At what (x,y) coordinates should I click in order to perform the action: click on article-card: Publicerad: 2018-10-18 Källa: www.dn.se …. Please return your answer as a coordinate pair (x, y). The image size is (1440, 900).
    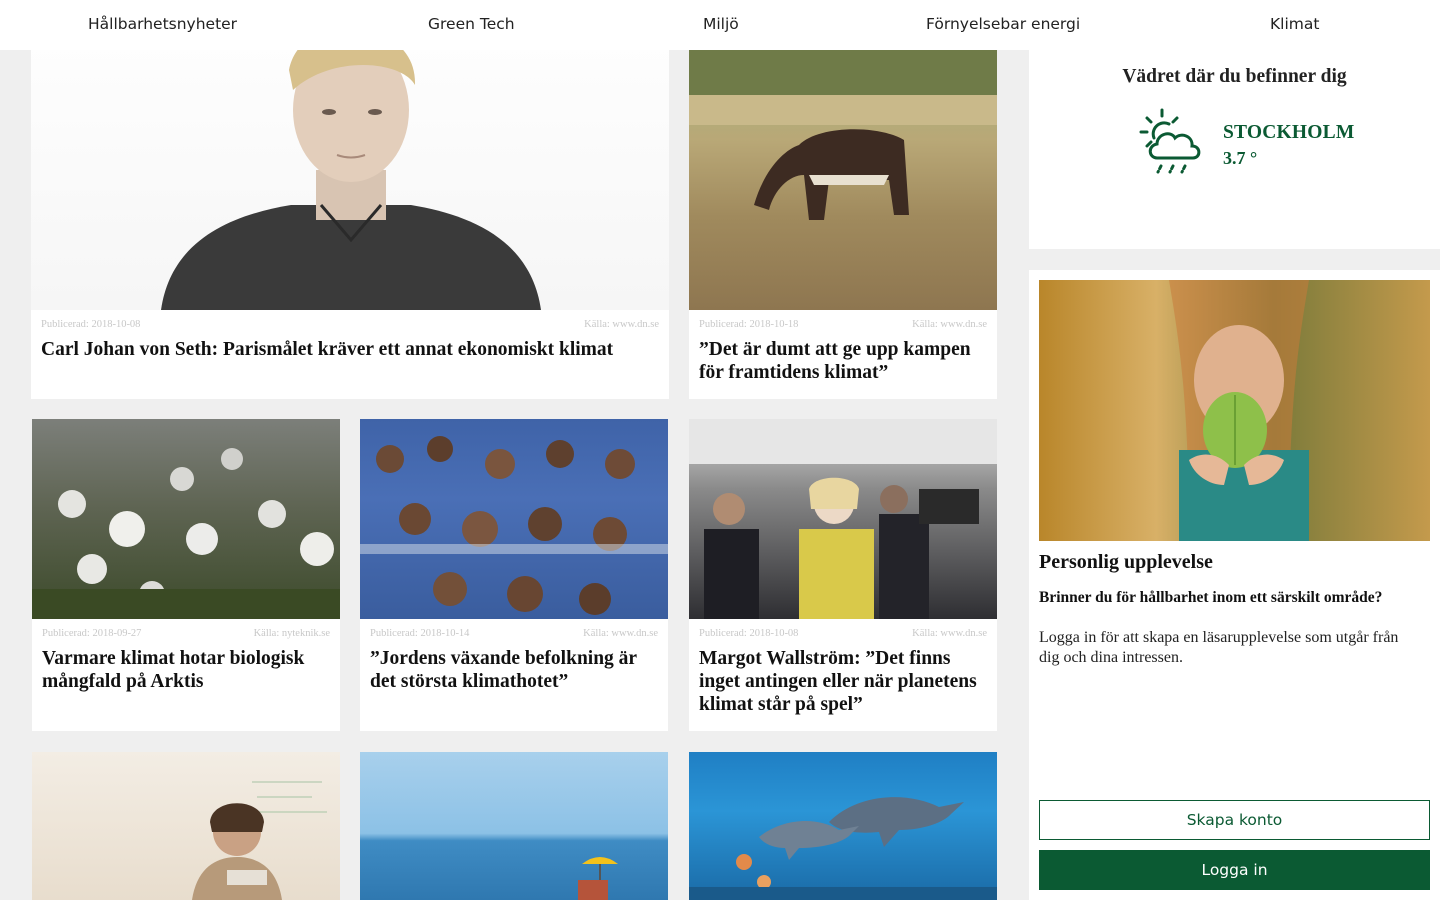
    Looking at the image, I should click on (843, 199).